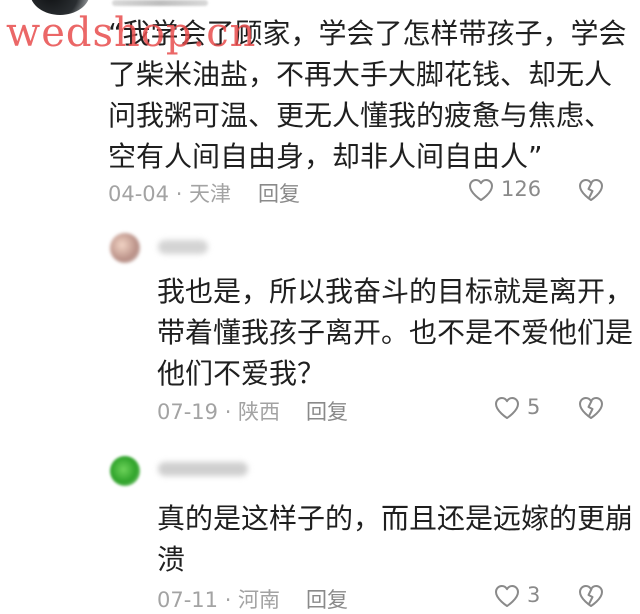  What do you see at coordinates (219, 412) in the screenshot?
I see `comment-date-location: 07-19 · 陕西` at bounding box center [219, 412].